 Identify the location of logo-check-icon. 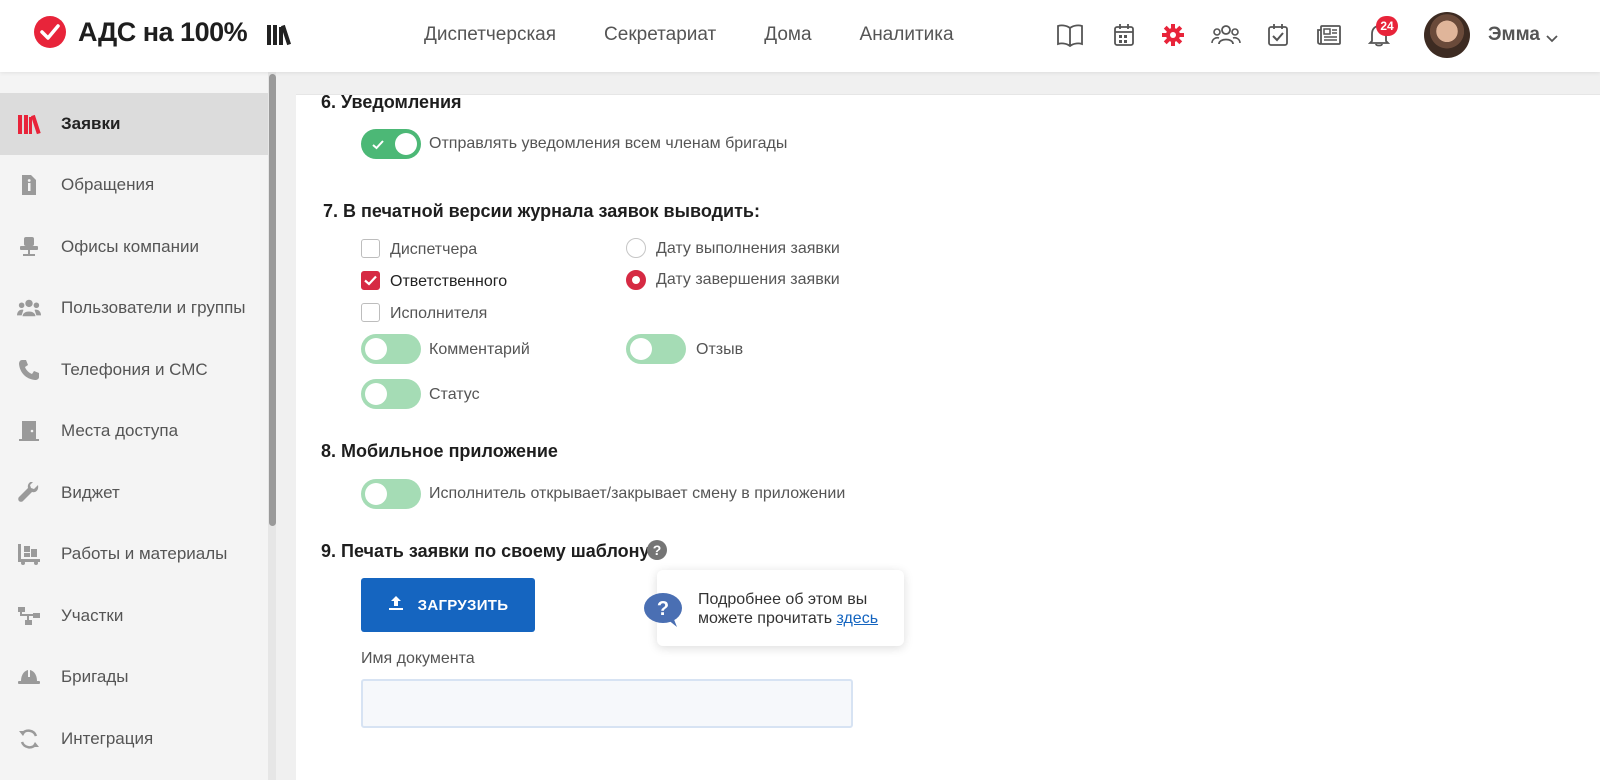
(50, 32).